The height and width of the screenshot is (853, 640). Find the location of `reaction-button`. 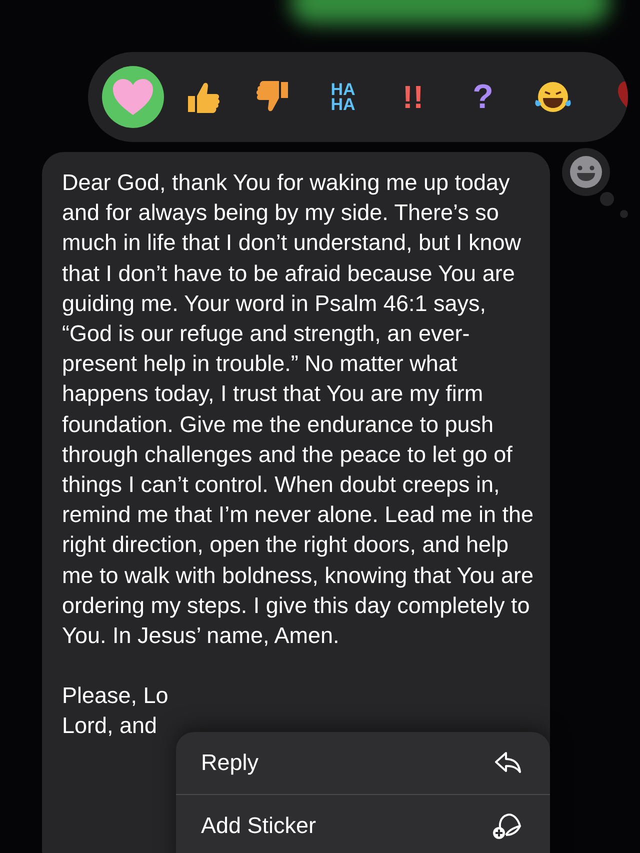

reaction-button is located at coordinates (133, 97).